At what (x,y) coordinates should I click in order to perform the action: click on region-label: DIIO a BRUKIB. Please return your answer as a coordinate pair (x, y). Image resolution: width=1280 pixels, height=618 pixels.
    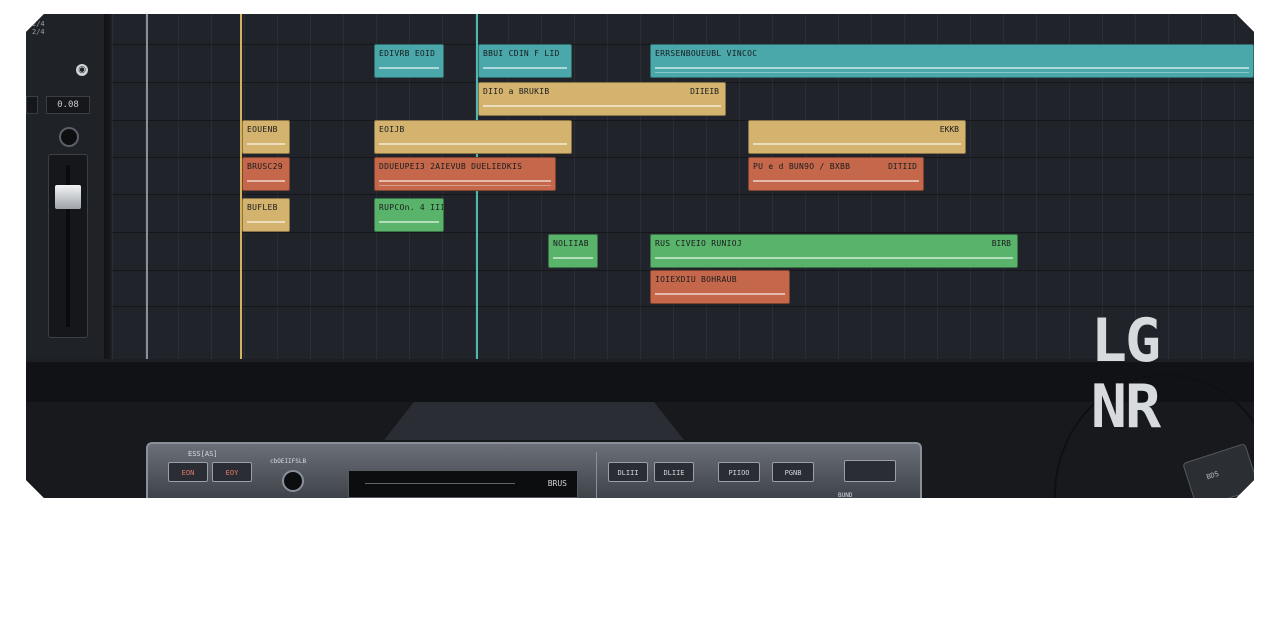
    Looking at the image, I should click on (516, 91).